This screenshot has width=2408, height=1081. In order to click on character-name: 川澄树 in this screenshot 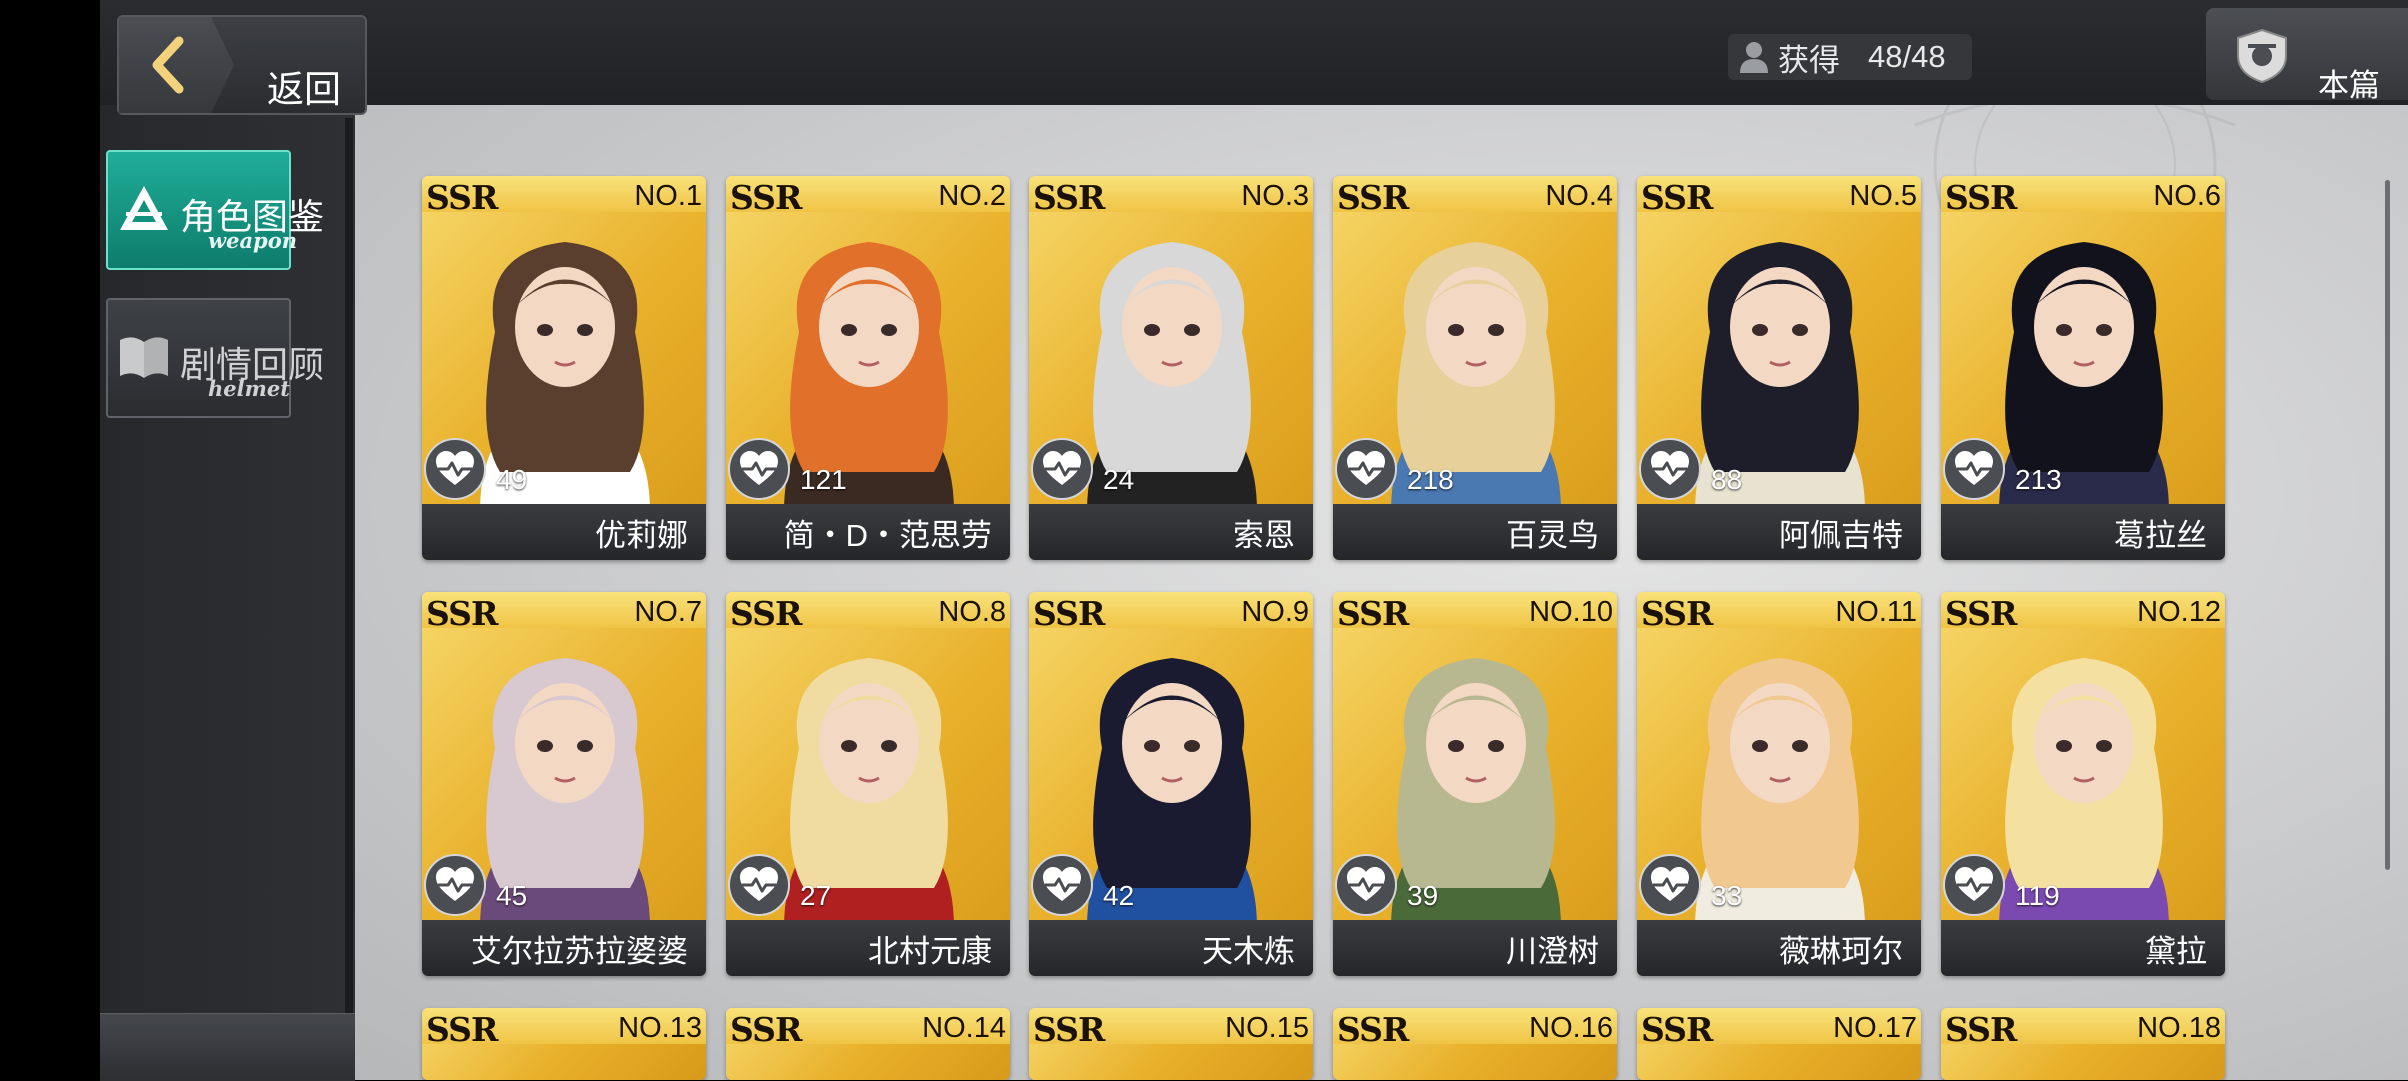, I will do `click(1552, 951)`.